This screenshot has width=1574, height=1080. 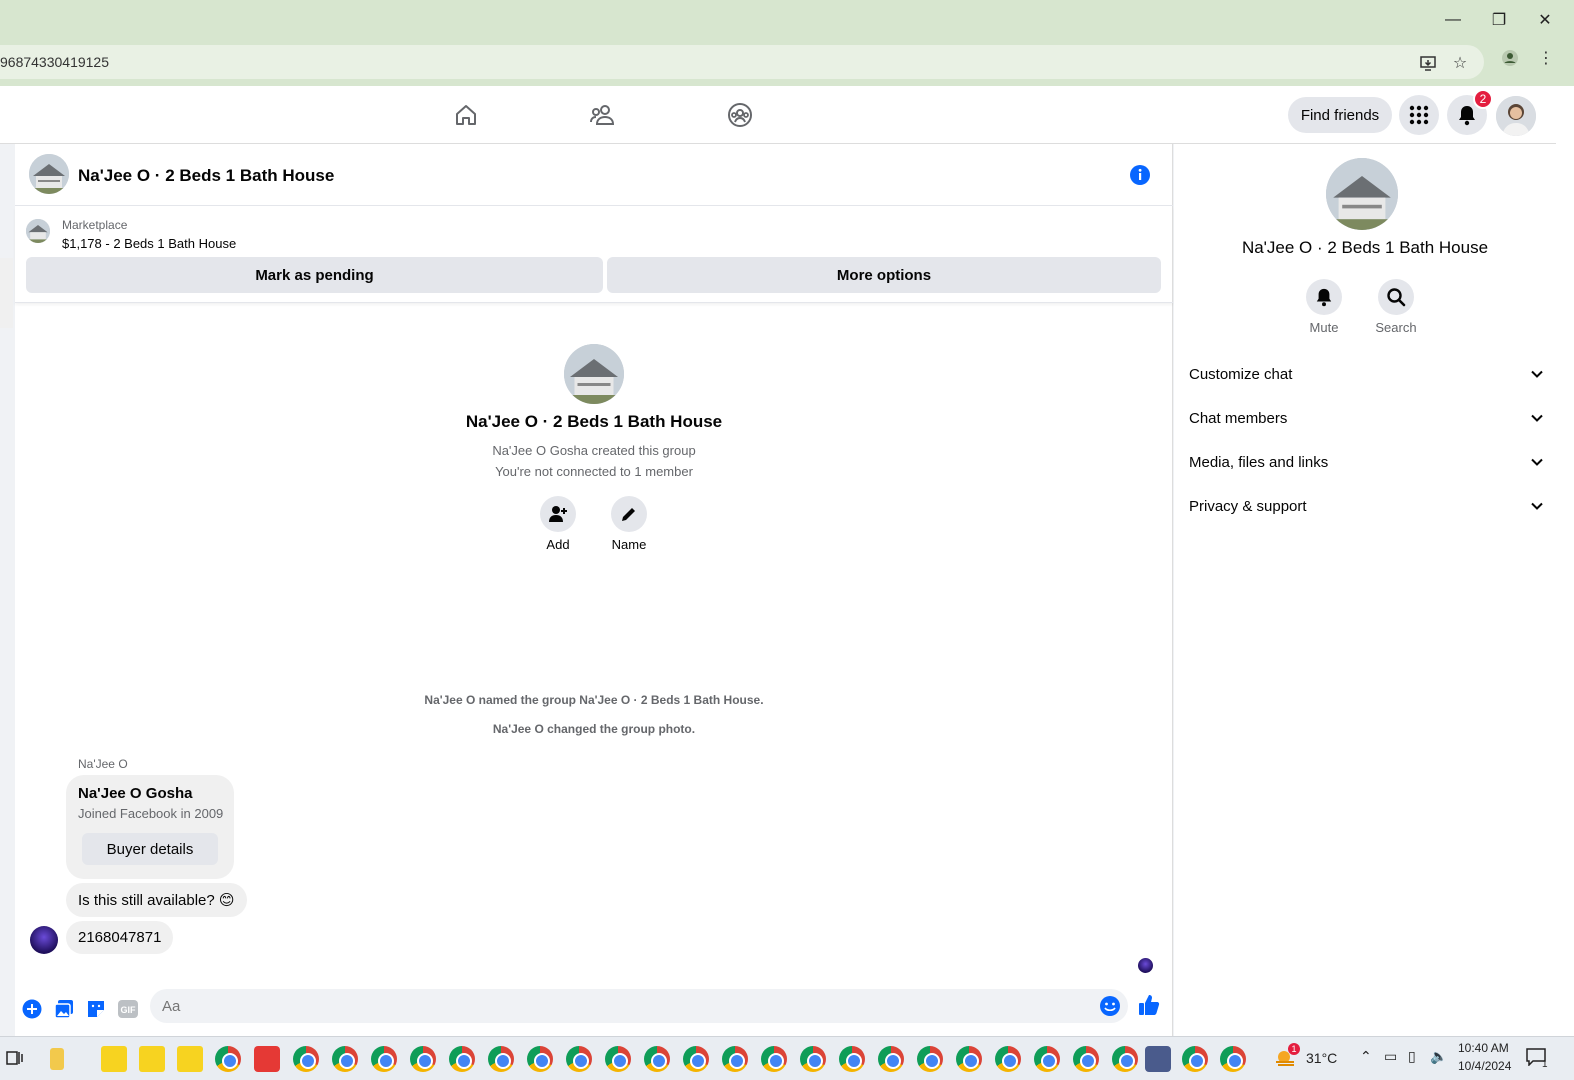 What do you see at coordinates (314, 275) in the screenshot?
I see `mark-as-pending-button: Mark as pending` at bounding box center [314, 275].